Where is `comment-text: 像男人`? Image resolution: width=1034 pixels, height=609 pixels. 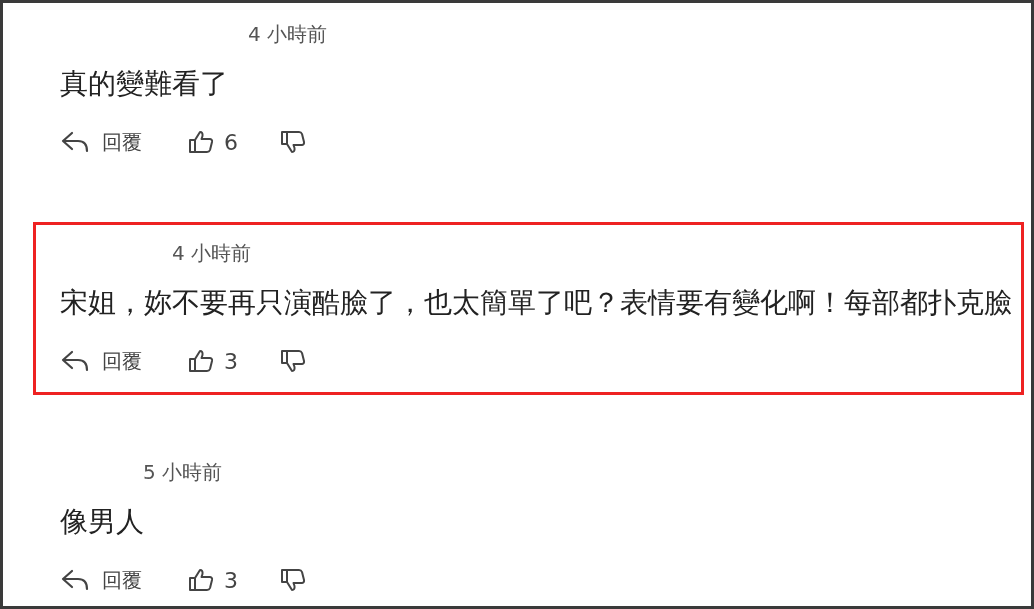 comment-text: 像男人 is located at coordinates (102, 521).